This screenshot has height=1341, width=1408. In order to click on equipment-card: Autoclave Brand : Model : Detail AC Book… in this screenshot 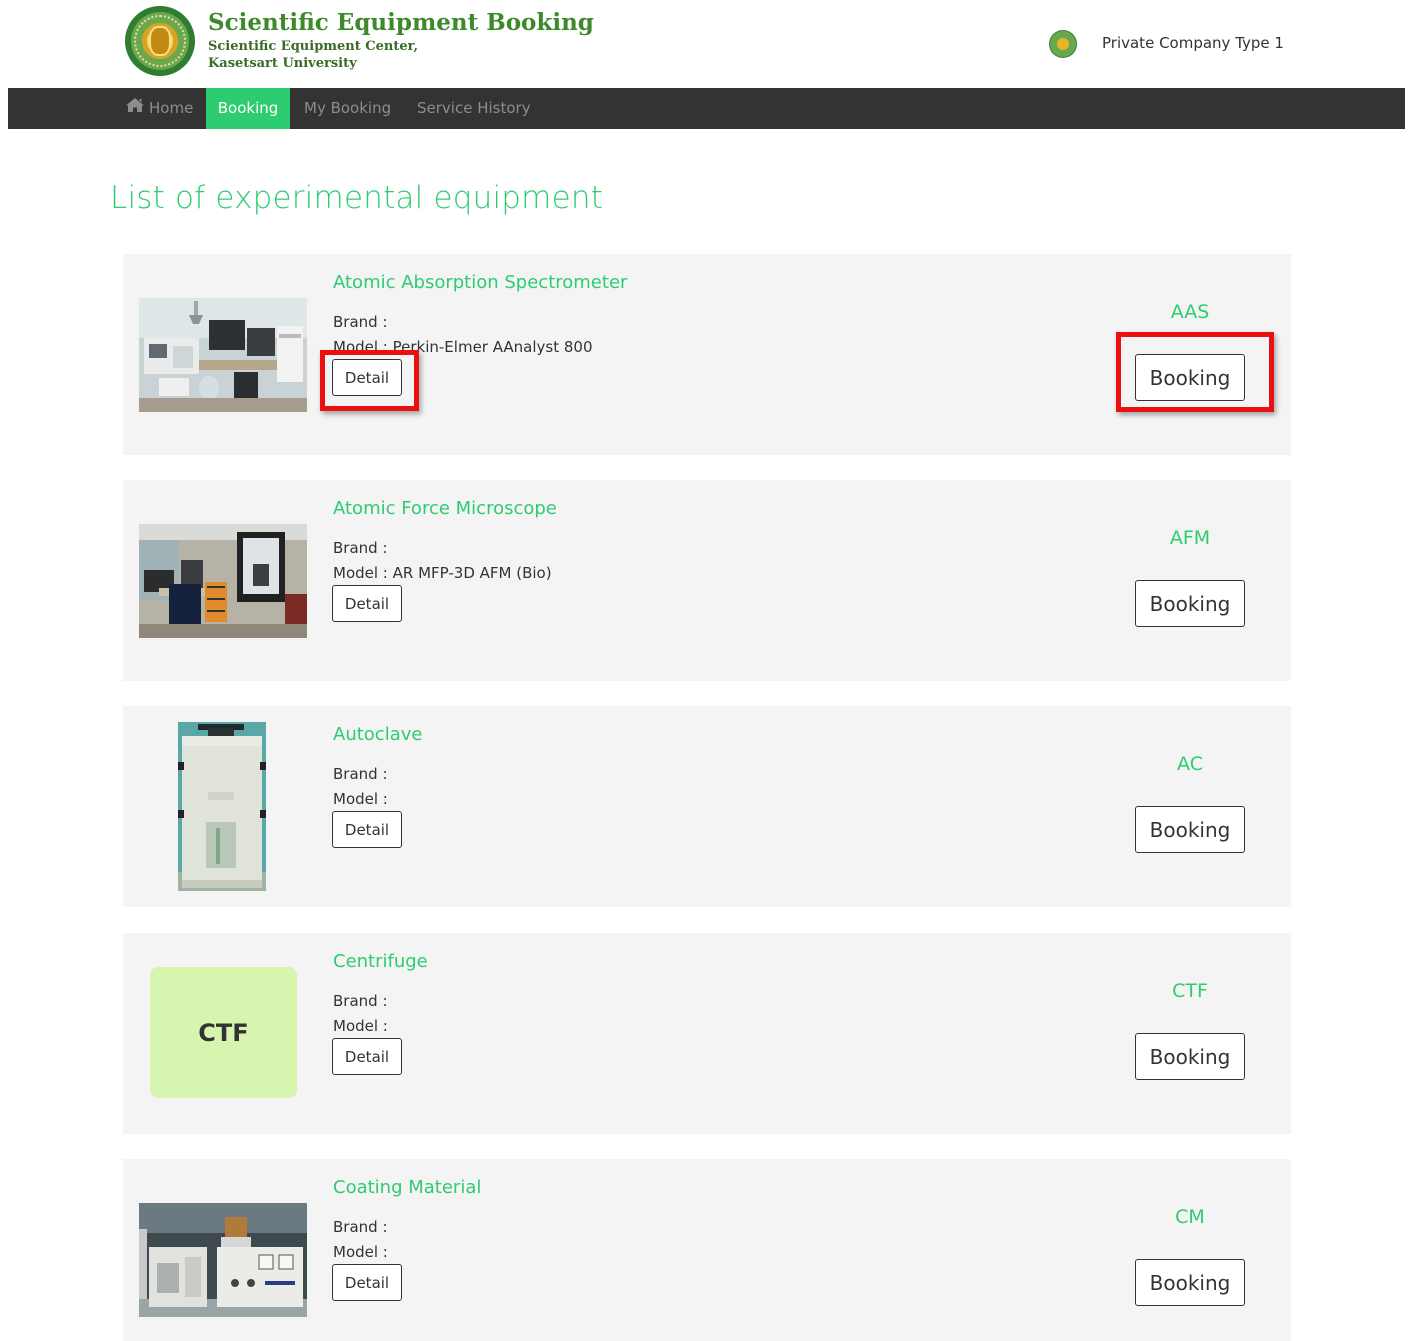, I will do `click(707, 806)`.